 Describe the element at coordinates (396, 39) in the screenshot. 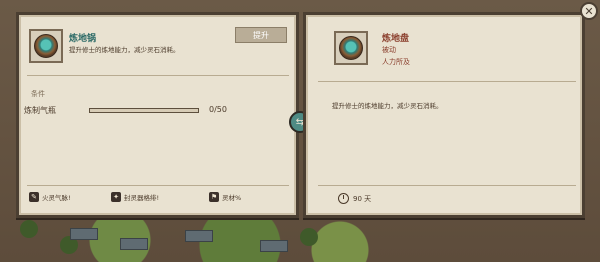

I see `skill-title: 炼地盘` at that location.